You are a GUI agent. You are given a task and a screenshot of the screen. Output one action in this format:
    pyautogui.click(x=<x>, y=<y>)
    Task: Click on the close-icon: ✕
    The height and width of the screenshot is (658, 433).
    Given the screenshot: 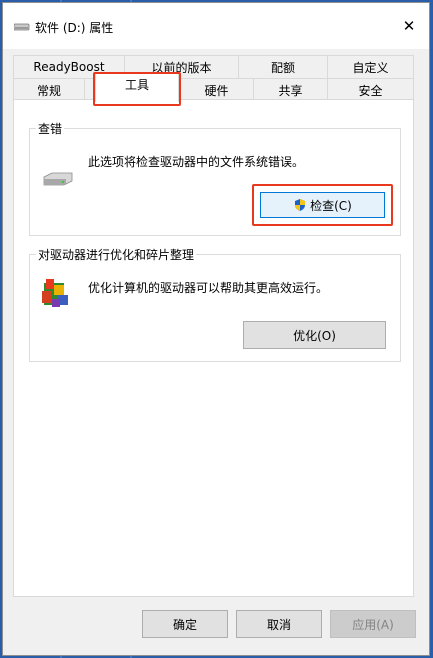 What is the action you would take?
    pyautogui.click(x=409, y=26)
    